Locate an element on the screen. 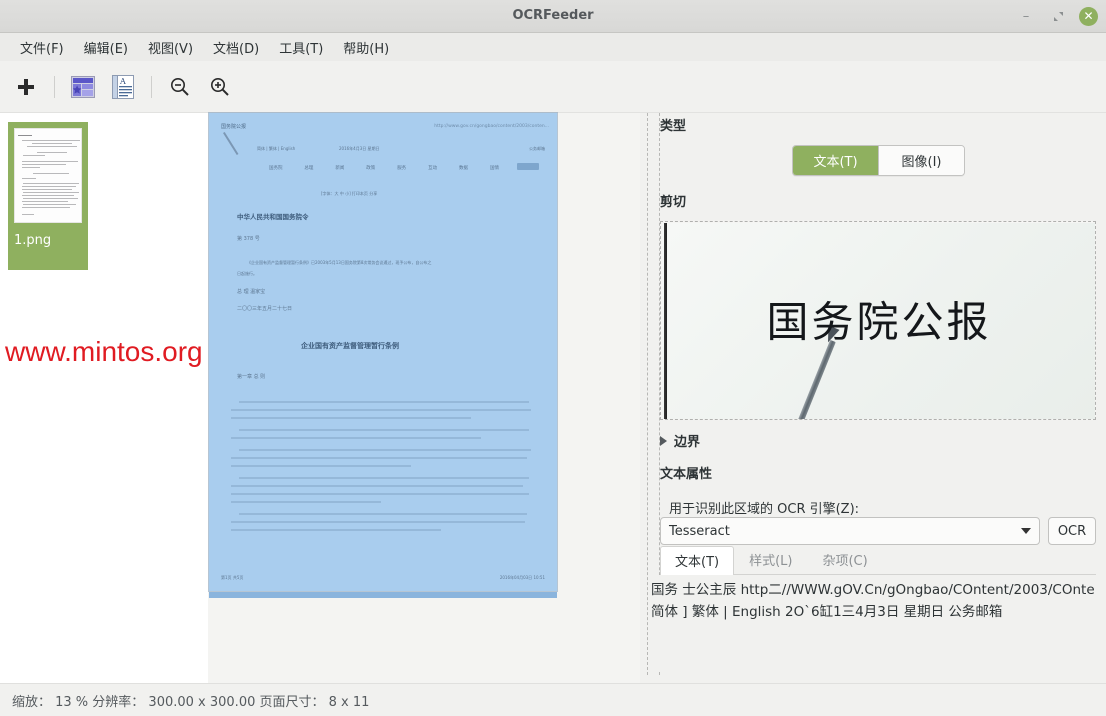 The width and height of the screenshot is (1106, 716). tab-style: 样式(L) is located at coordinates (770, 559).